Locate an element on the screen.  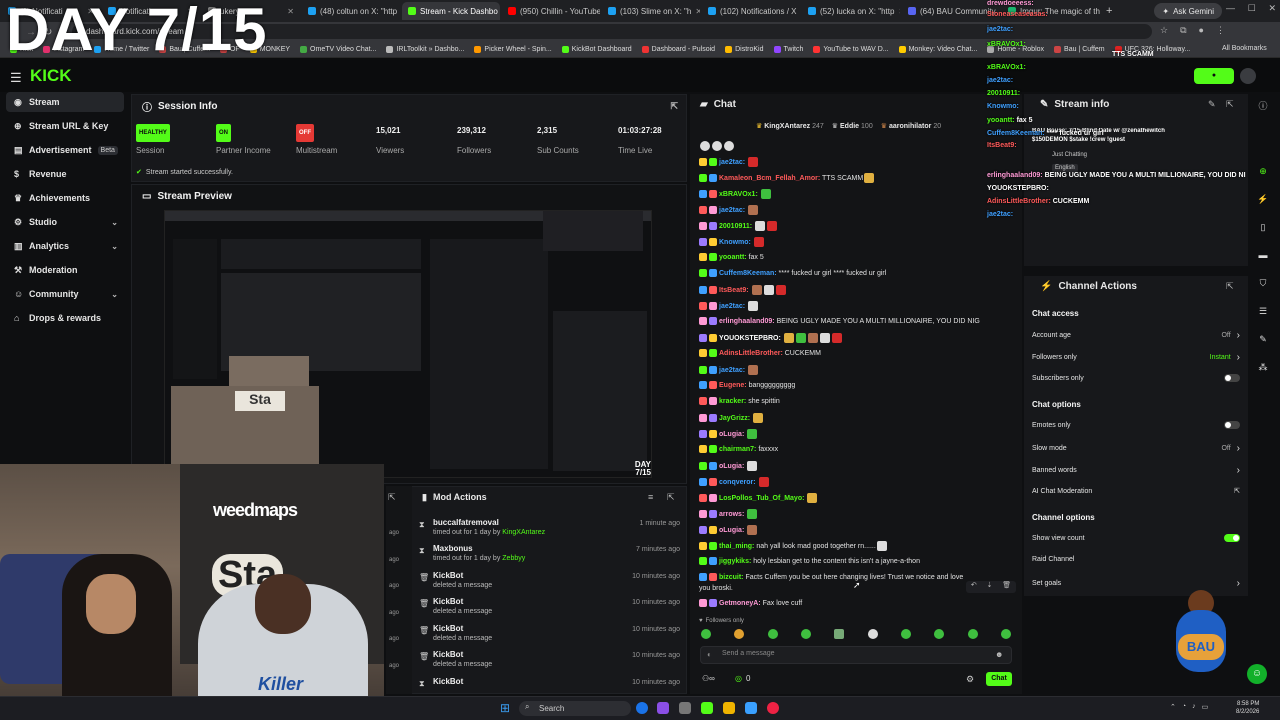
menu-dots-icon: ⋮ is located at coordinates (1220, 30).